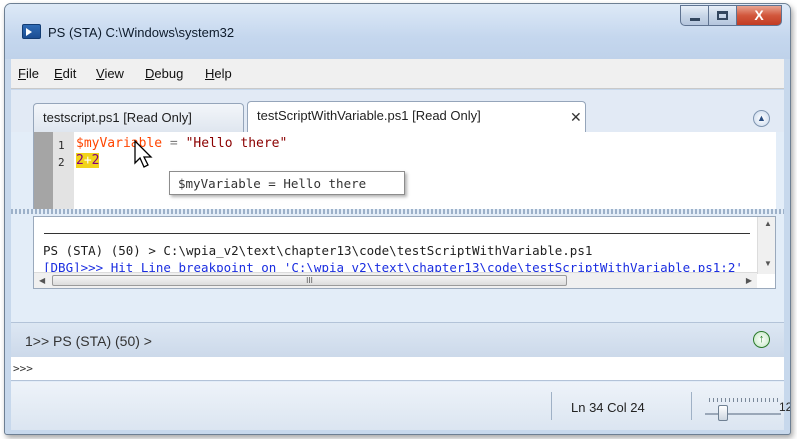 The image size is (797, 439). I want to click on line-number: 1, so click(61, 145).